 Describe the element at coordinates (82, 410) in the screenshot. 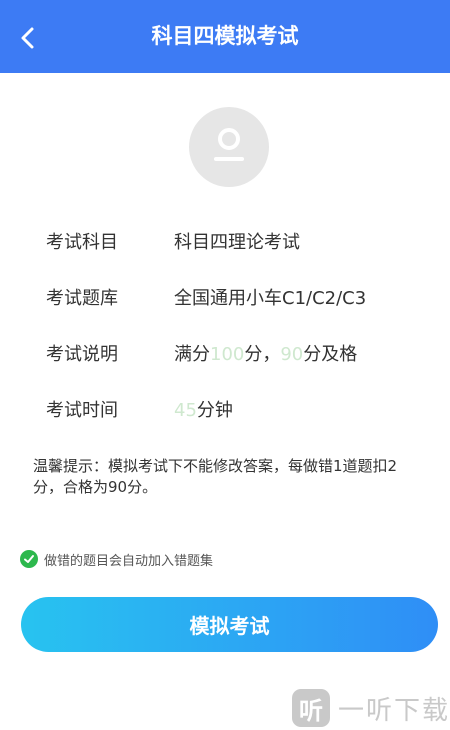

I see `time-label: 考试时间` at that location.